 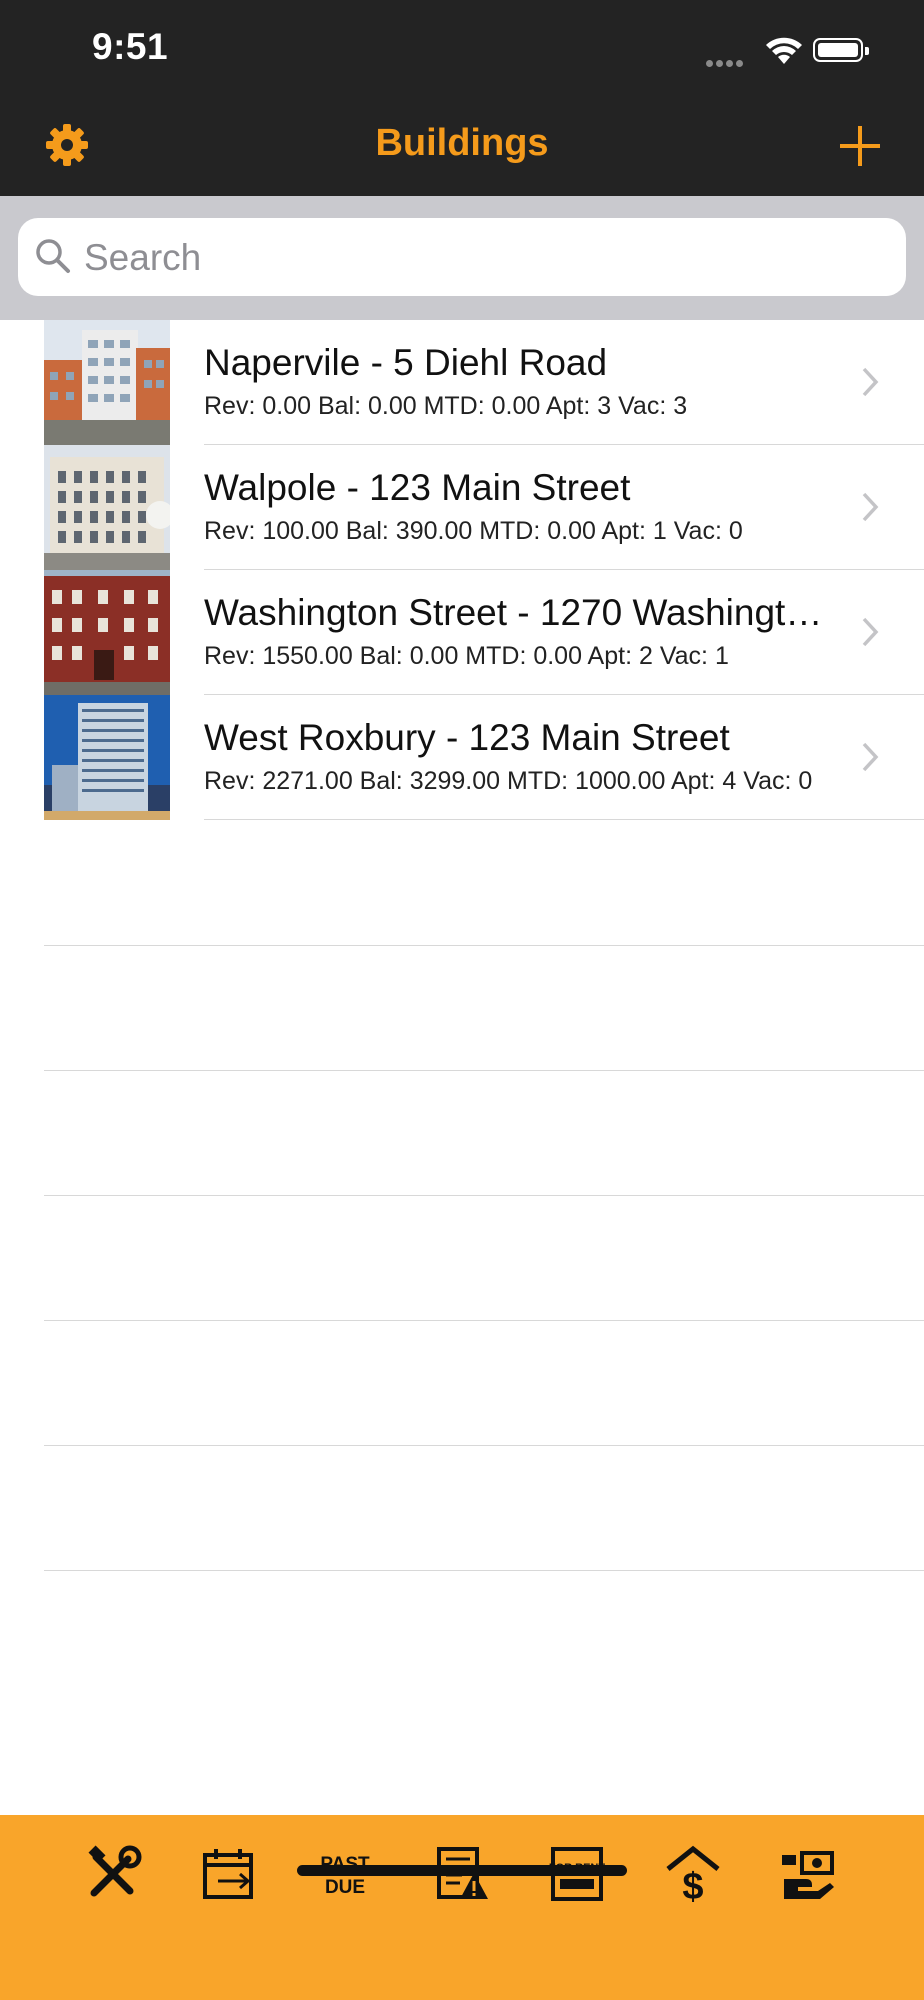 What do you see at coordinates (113, 1874) in the screenshot?
I see `tools-icon` at bounding box center [113, 1874].